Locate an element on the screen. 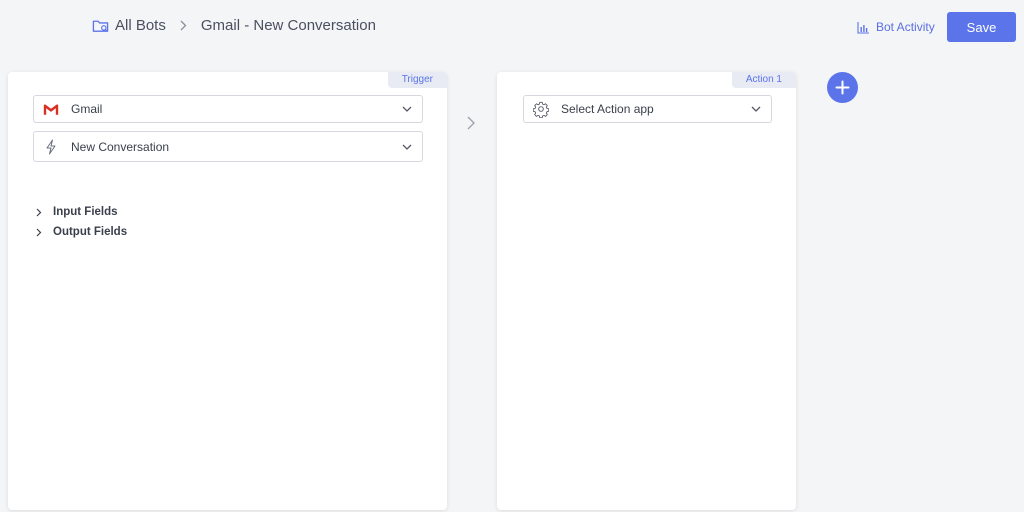  bot-activity-link: Bot Activity is located at coordinates (896, 27).